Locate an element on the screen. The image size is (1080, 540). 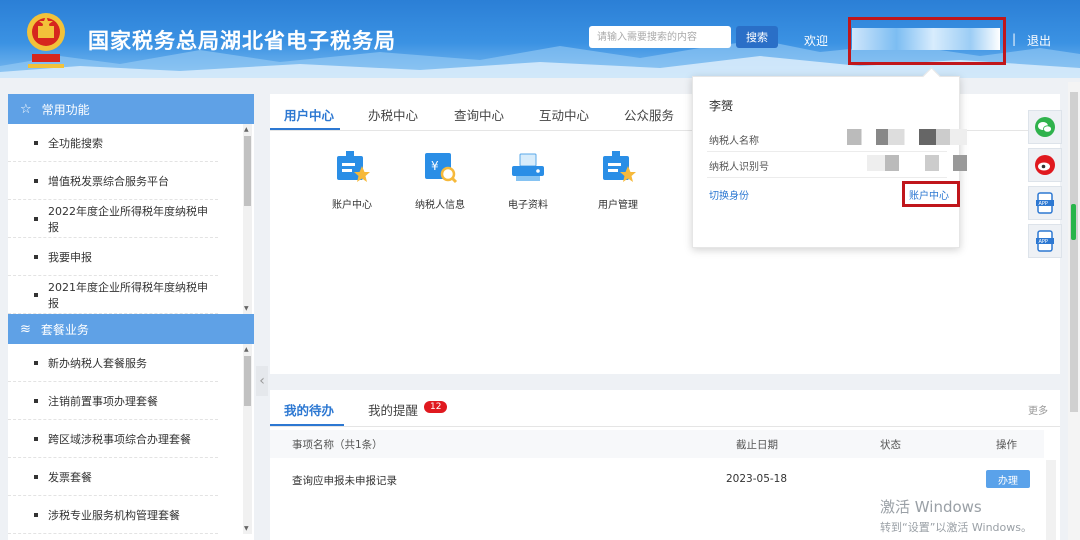
tab-interaction-center: 互动中心 is located at coordinates (564, 114).